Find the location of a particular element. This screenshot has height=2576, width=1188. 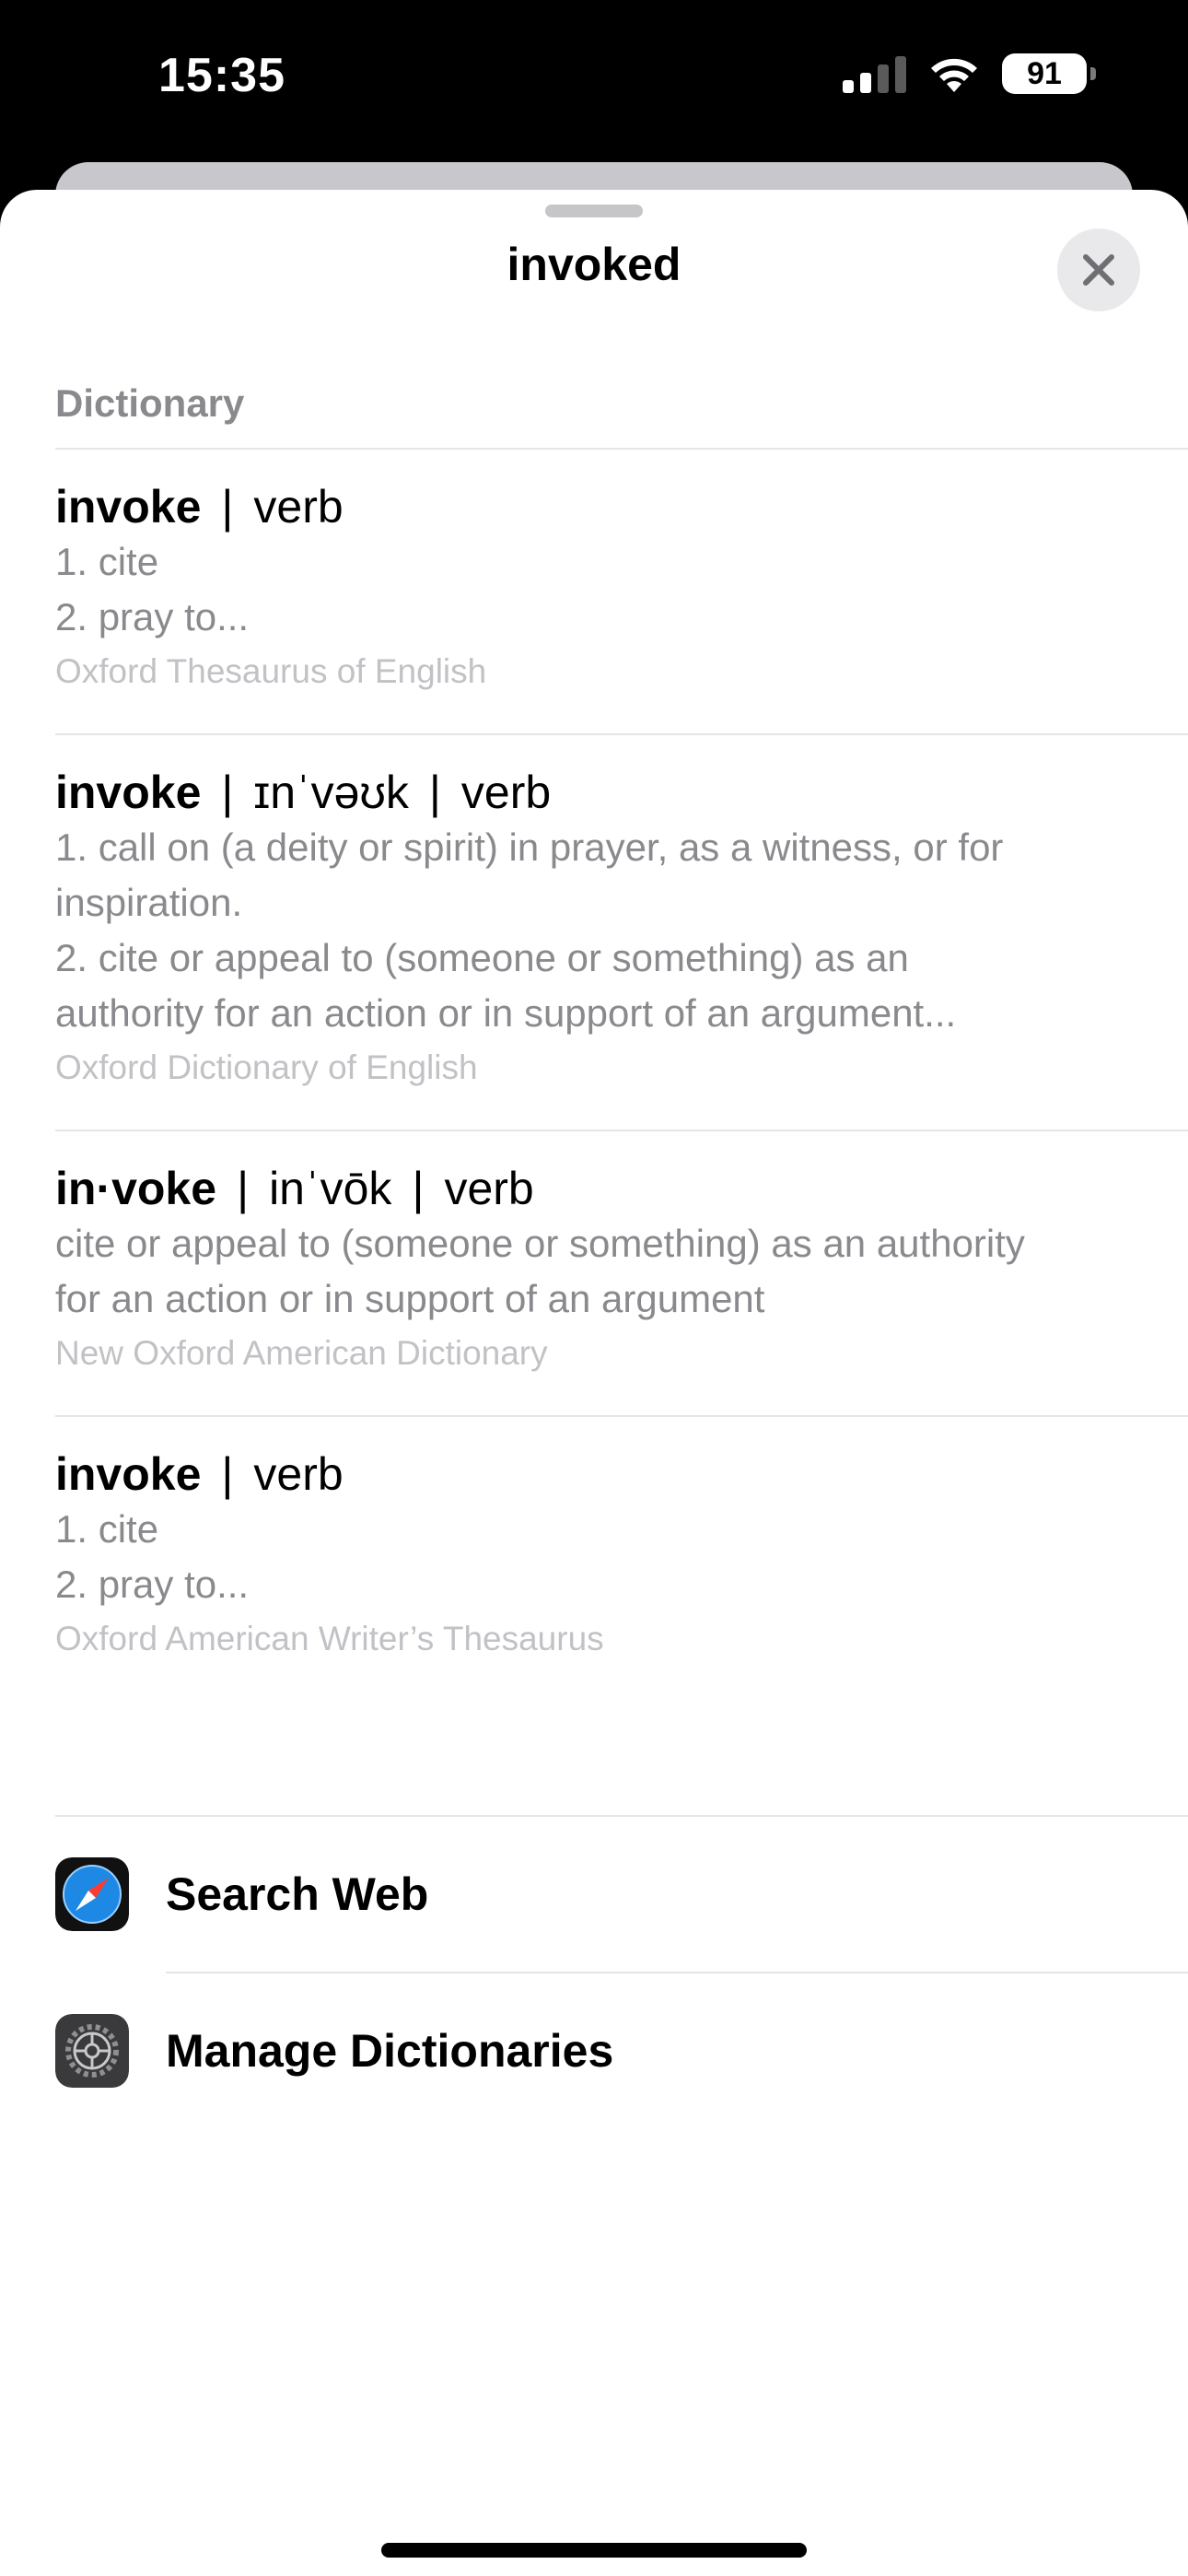

status-bar: 15:35 91 is located at coordinates (594, 83).